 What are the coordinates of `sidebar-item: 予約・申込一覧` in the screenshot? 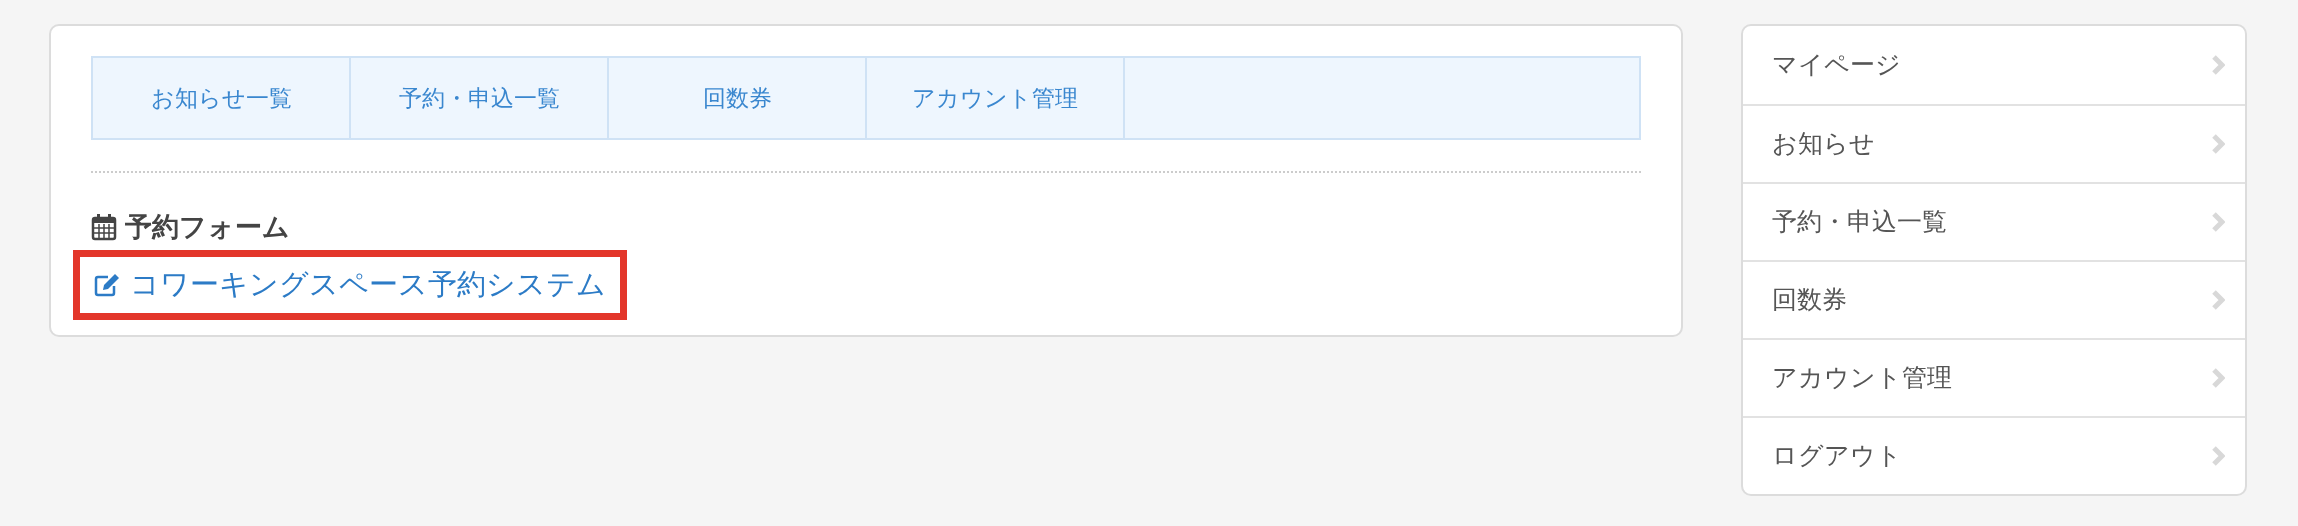 It's located at (1994, 221).